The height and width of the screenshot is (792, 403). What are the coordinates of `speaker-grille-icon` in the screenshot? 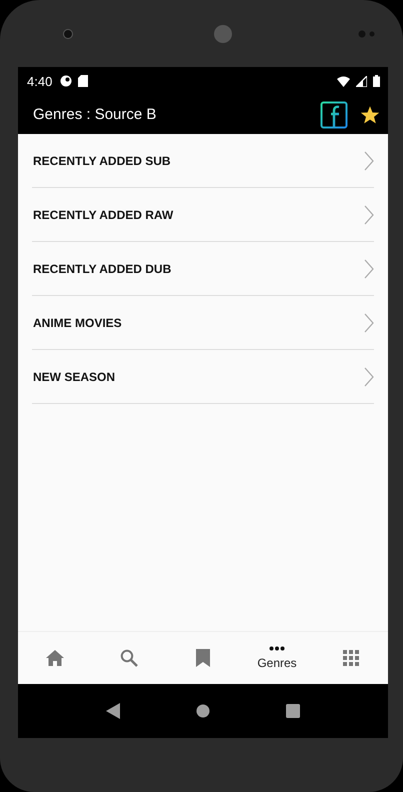 It's located at (223, 33).